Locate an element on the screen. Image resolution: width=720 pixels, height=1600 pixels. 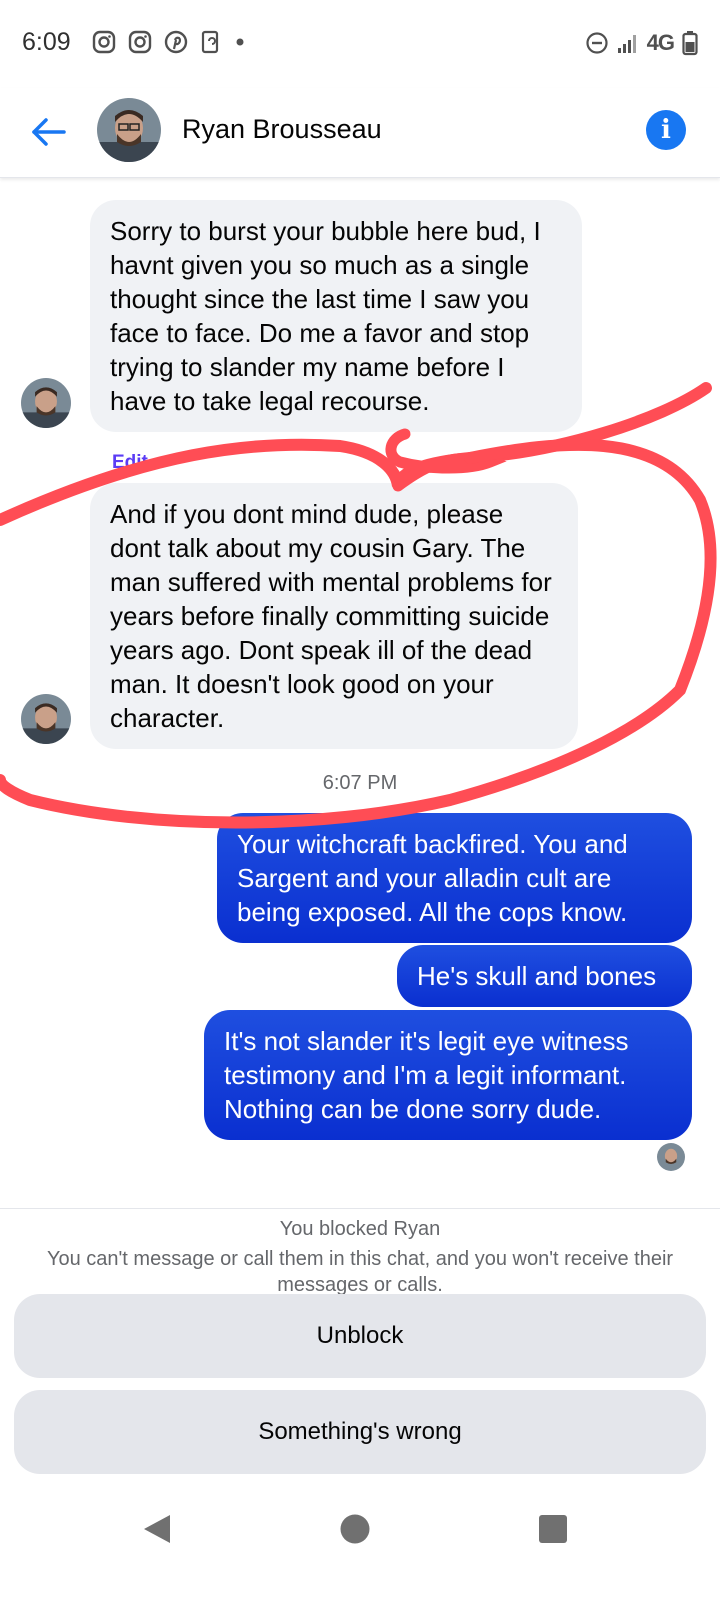
info-icon: i is located at coordinates (666, 130).